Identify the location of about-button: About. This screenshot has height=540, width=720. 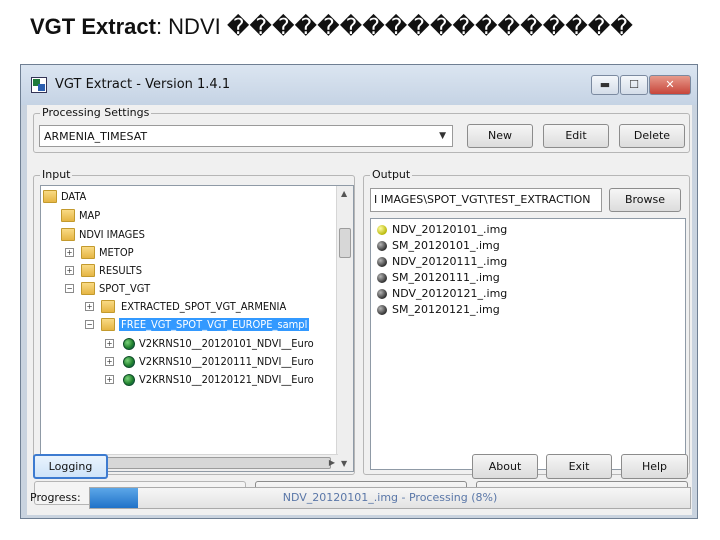
(505, 466).